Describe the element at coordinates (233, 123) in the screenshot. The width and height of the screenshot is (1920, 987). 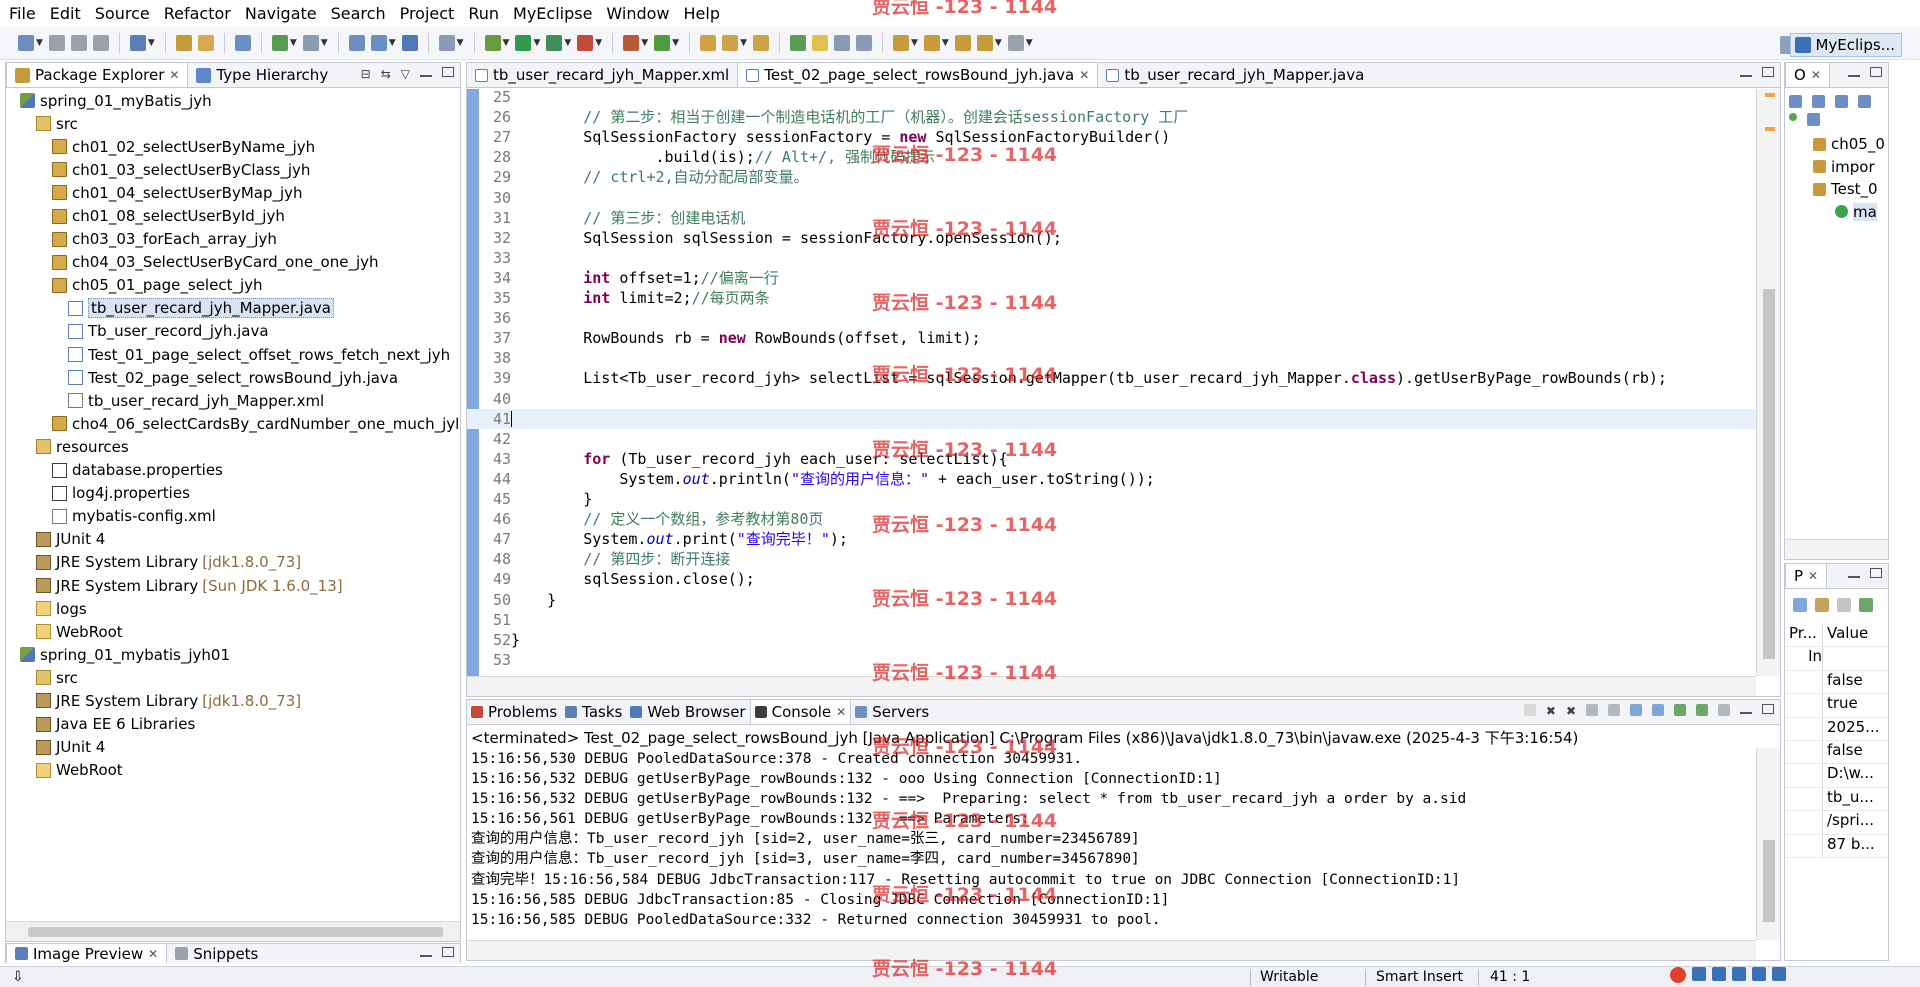
I see `tree-item: src` at that location.